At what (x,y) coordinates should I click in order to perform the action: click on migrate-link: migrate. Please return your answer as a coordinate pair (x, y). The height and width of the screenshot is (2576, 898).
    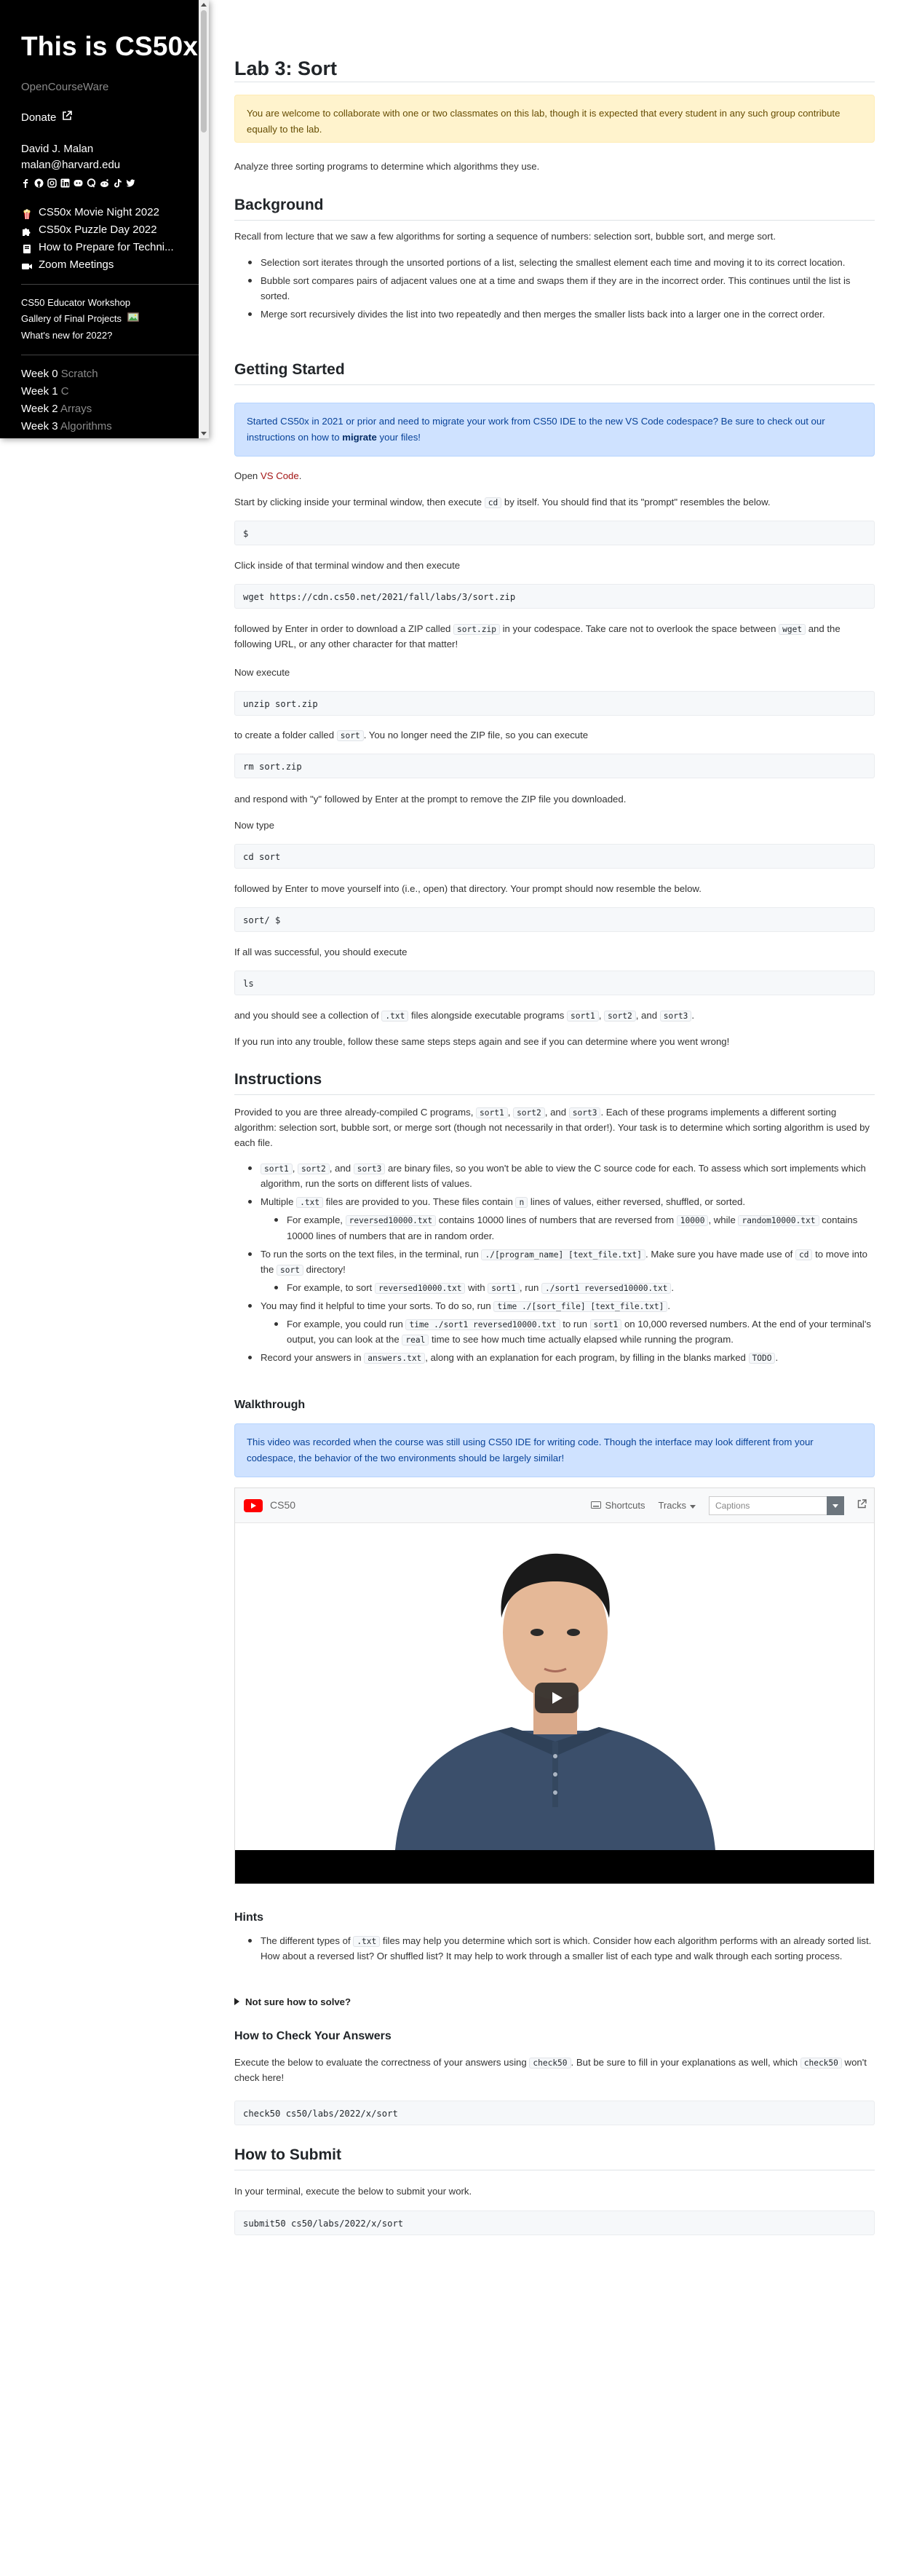
    Looking at the image, I should click on (359, 437).